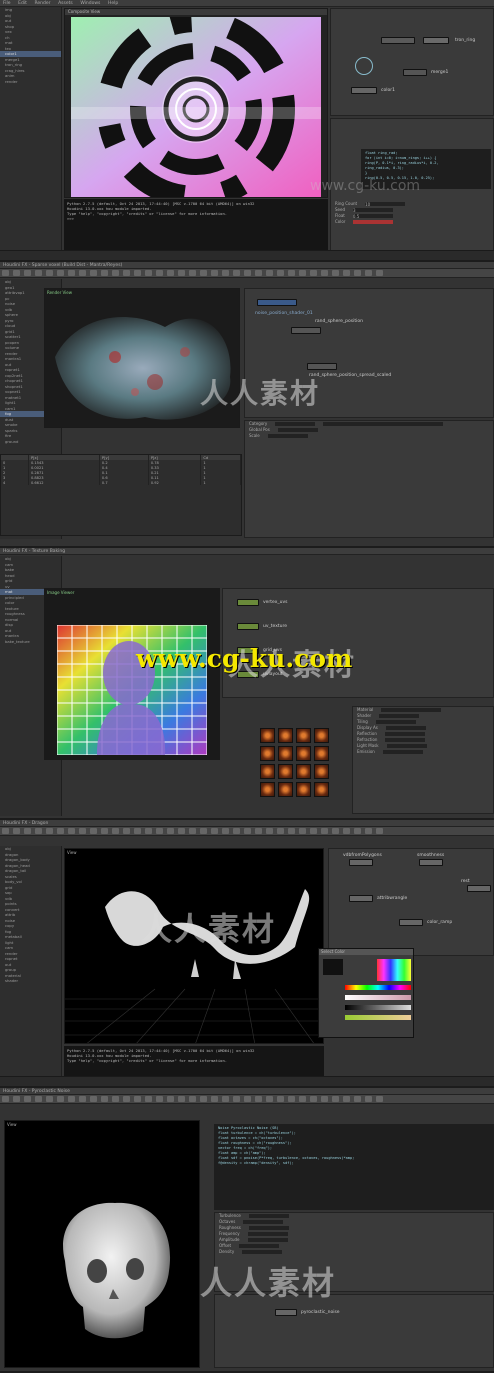  Describe the element at coordinates (394, 970) in the screenshot. I see `color-palette` at that location.